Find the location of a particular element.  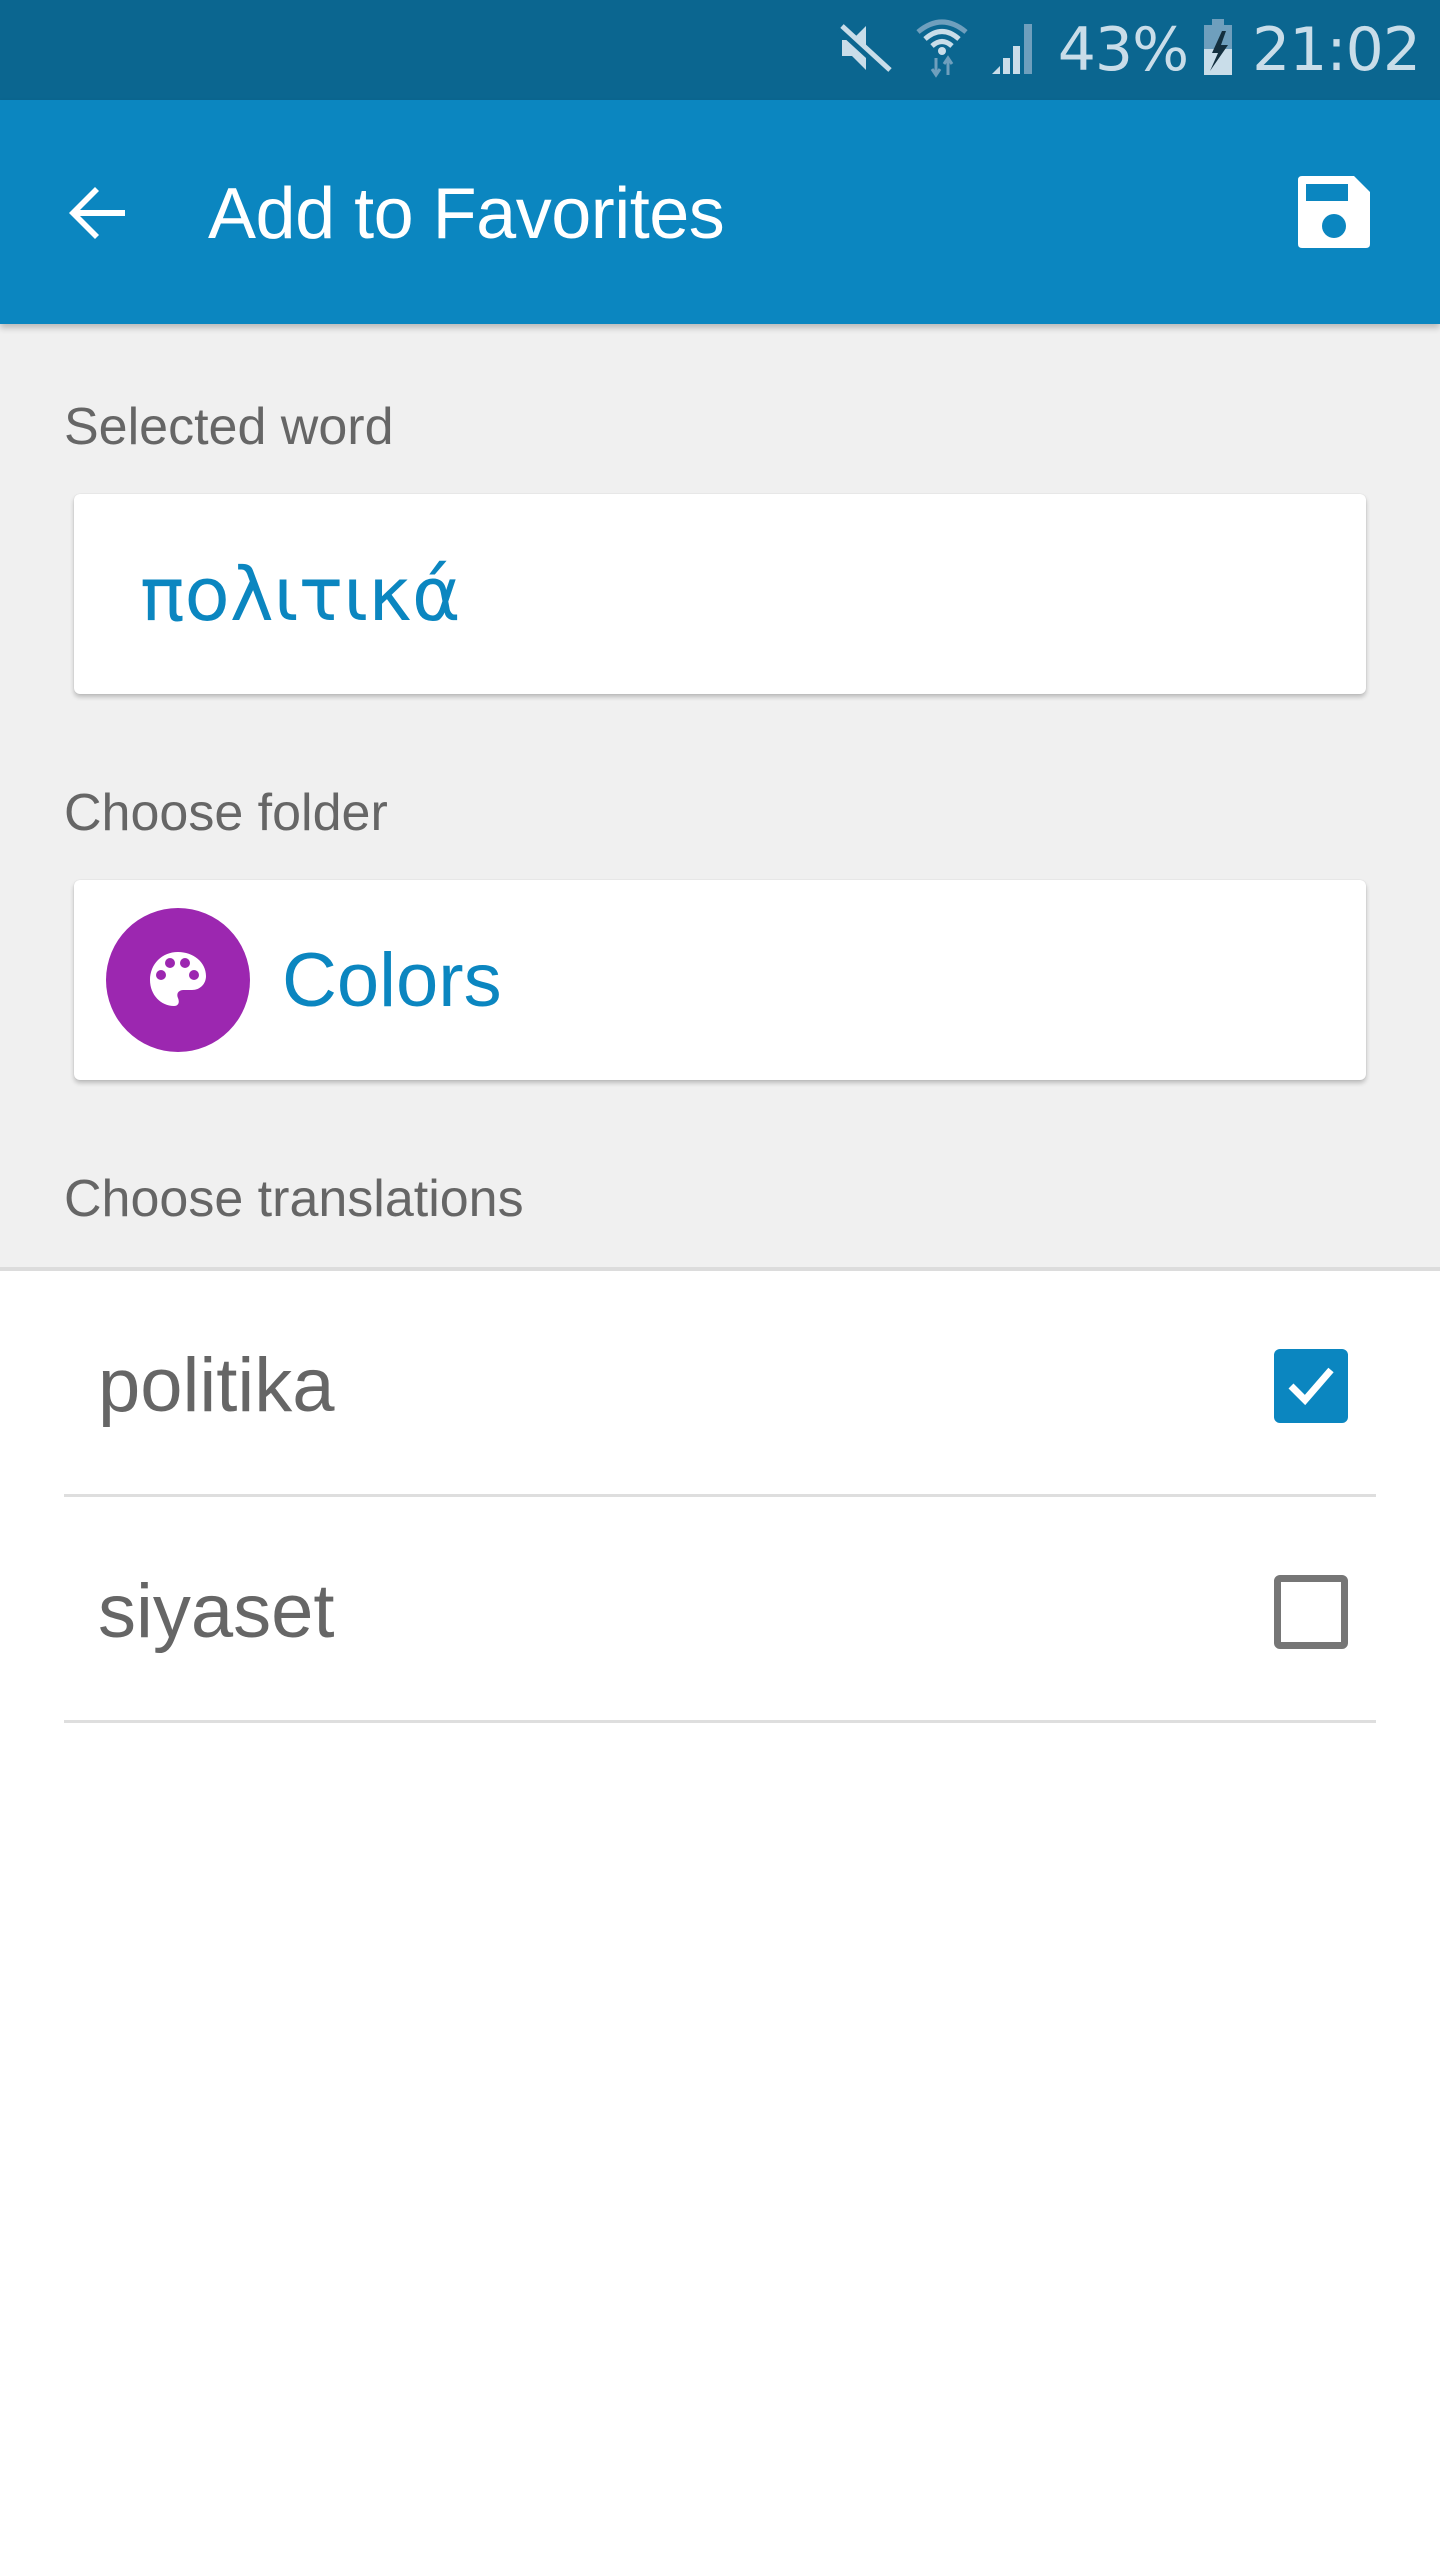

translation-label: siyaset is located at coordinates (216, 1611).